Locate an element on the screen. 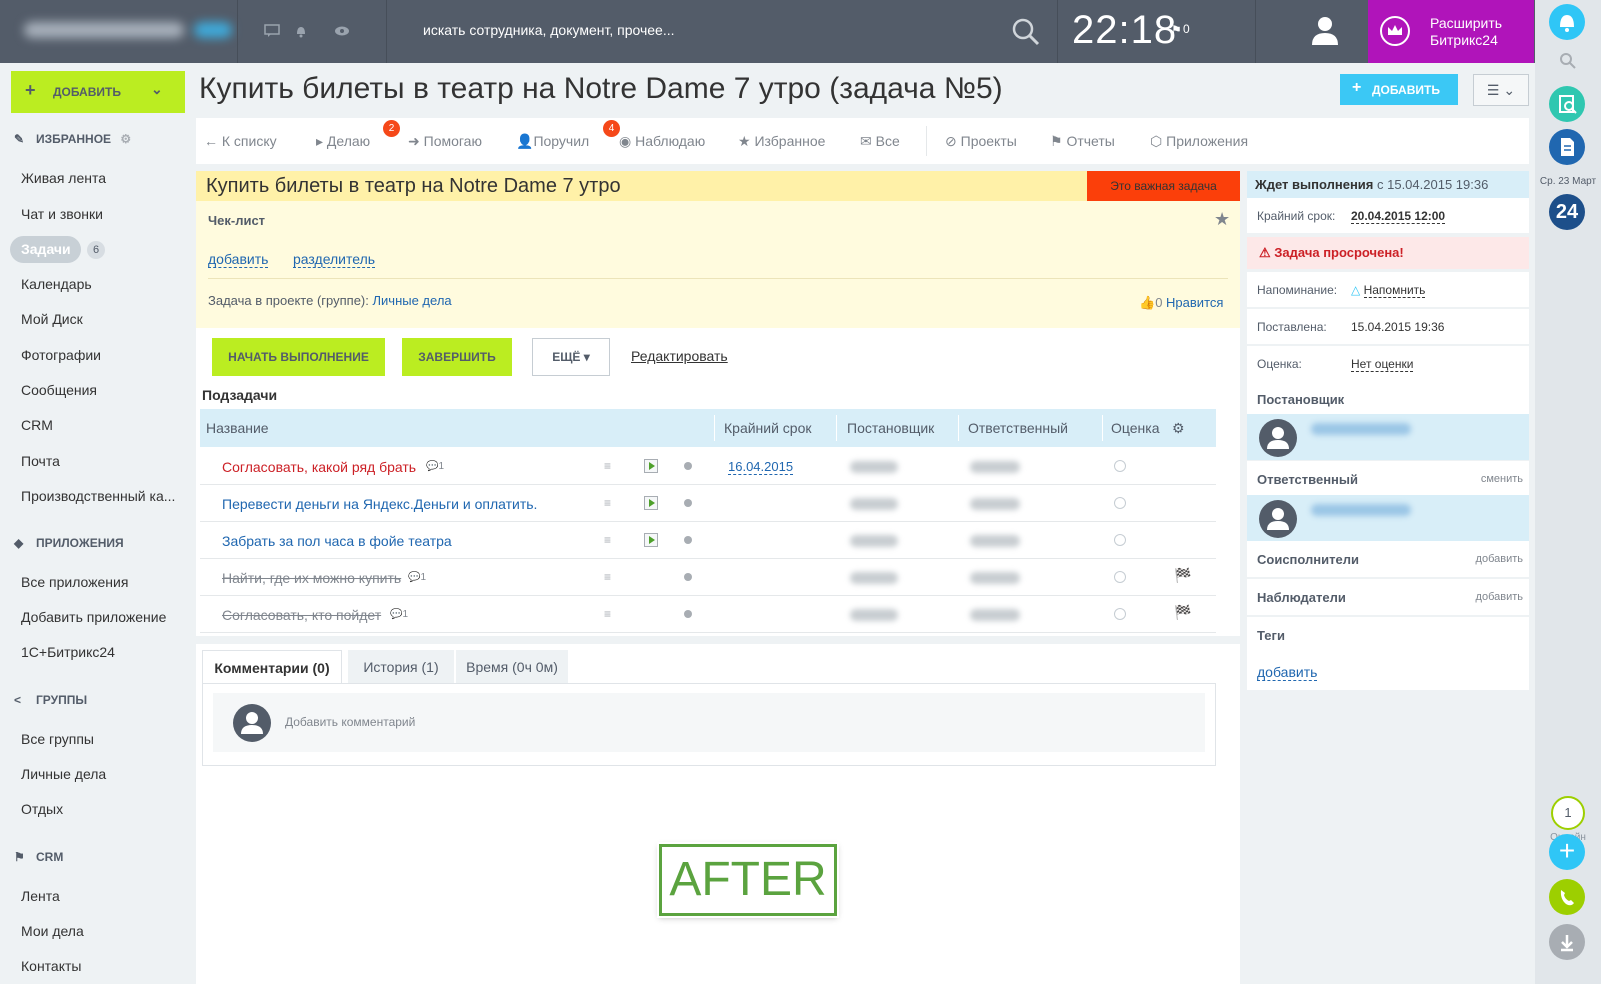  tab-helping: ➜ Помогаю is located at coordinates (445, 141).